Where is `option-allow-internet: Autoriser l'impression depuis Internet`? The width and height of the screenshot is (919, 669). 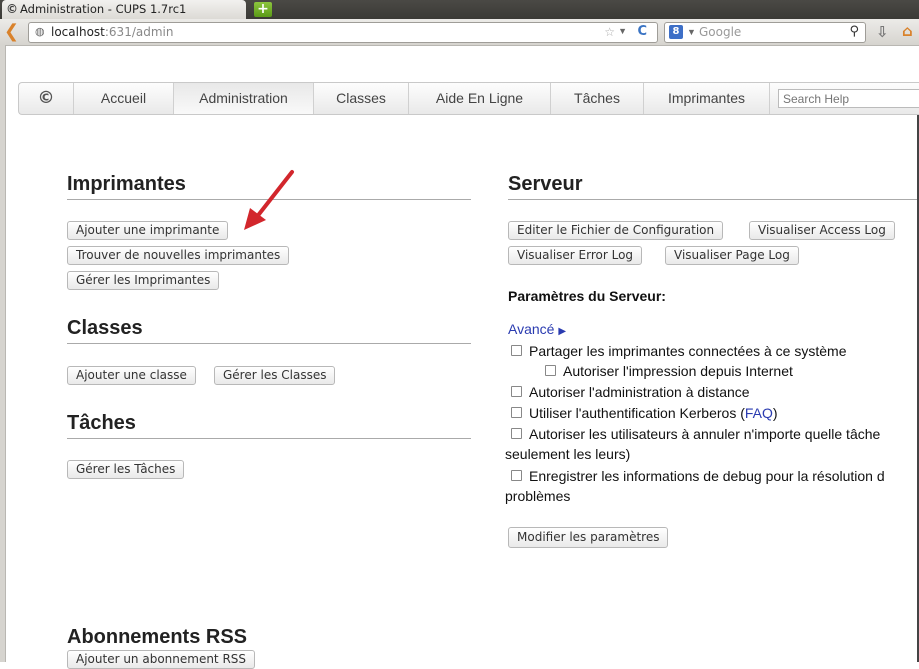 option-allow-internet: Autoriser l'impression depuis Internet is located at coordinates (669, 371).